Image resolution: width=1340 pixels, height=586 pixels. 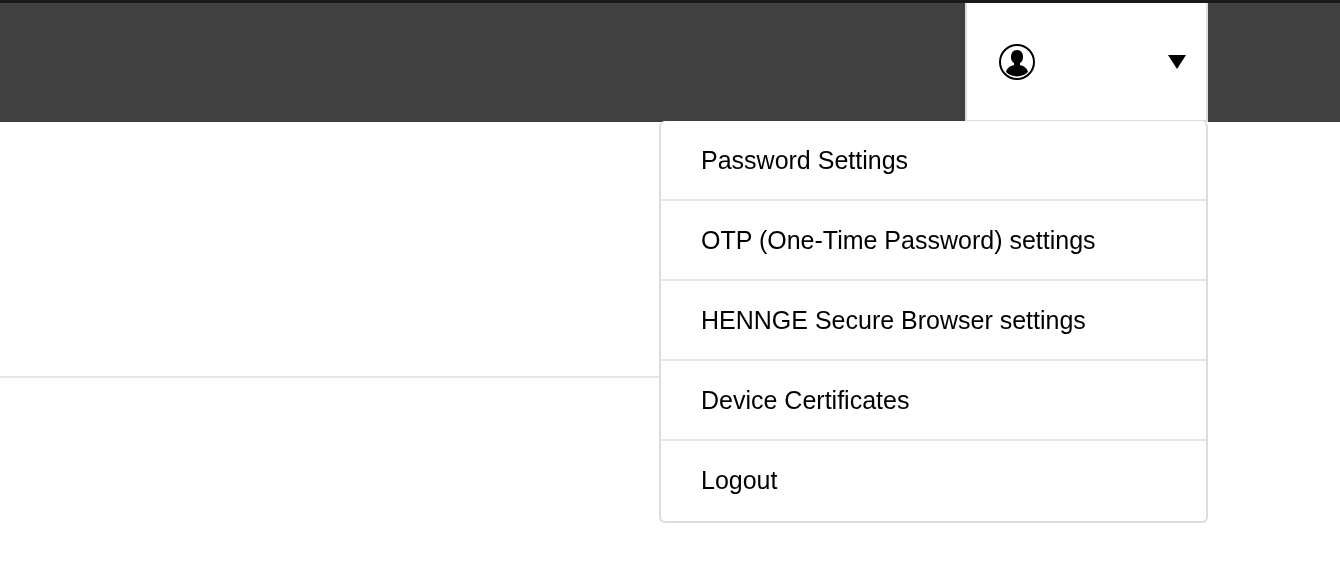 What do you see at coordinates (933, 401) in the screenshot?
I see `menu-item: Device Certificates` at bounding box center [933, 401].